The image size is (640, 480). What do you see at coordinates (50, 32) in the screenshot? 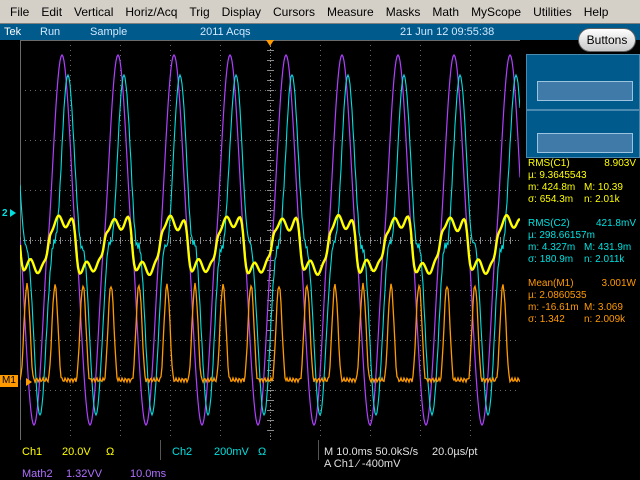
I see `run-status: Run` at bounding box center [50, 32].